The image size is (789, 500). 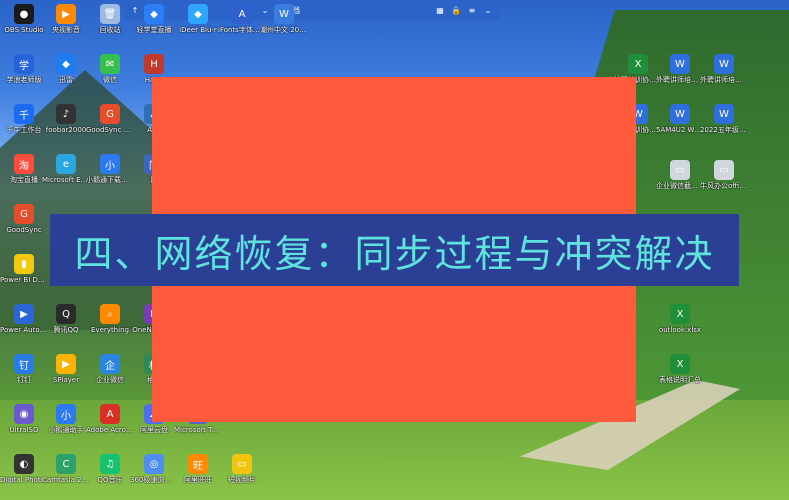 I want to click on xiaoe2-icon: 小, so click(x=66, y=414).